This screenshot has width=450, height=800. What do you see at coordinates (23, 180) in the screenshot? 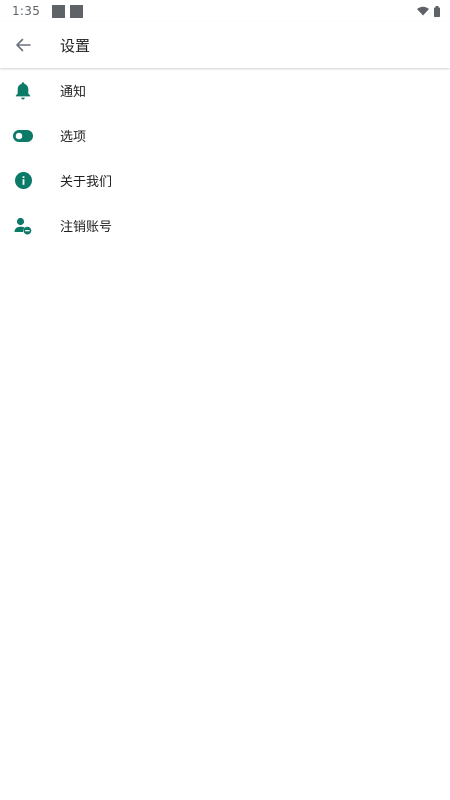
I see `info-icon` at bounding box center [23, 180].